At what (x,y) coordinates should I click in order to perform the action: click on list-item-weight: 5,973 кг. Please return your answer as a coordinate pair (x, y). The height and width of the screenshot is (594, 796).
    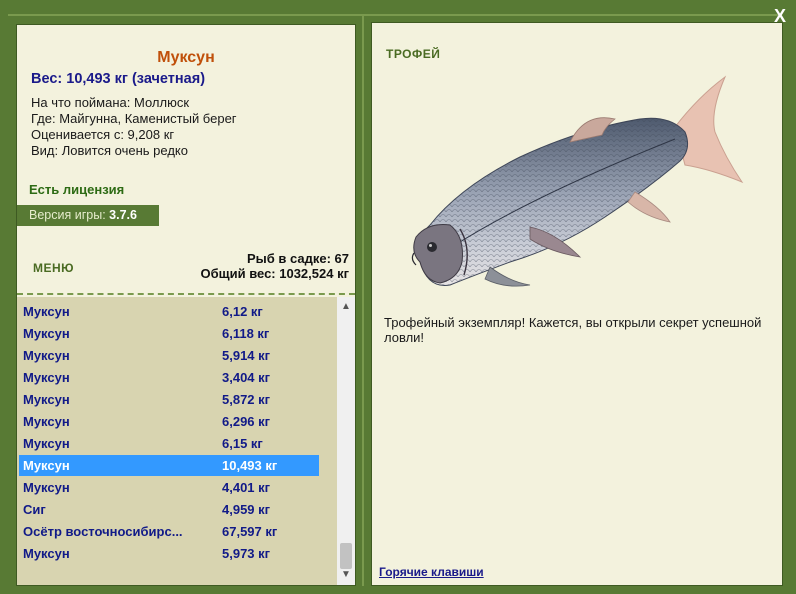
    Looking at the image, I should click on (246, 553).